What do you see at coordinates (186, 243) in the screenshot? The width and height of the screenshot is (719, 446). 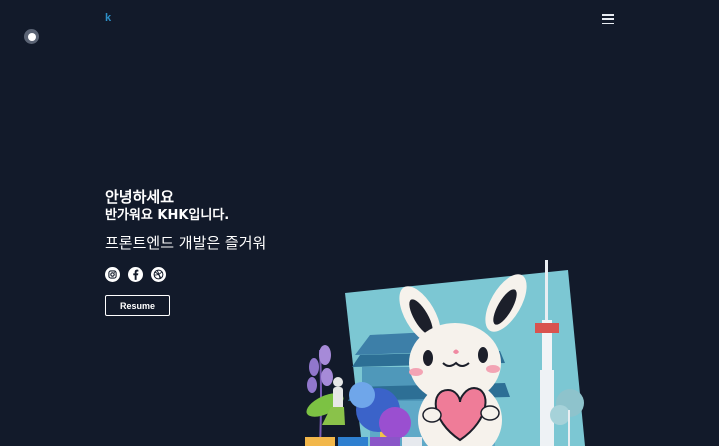 I see `tagline: 프론트엔드 개발은 즐거워` at bounding box center [186, 243].